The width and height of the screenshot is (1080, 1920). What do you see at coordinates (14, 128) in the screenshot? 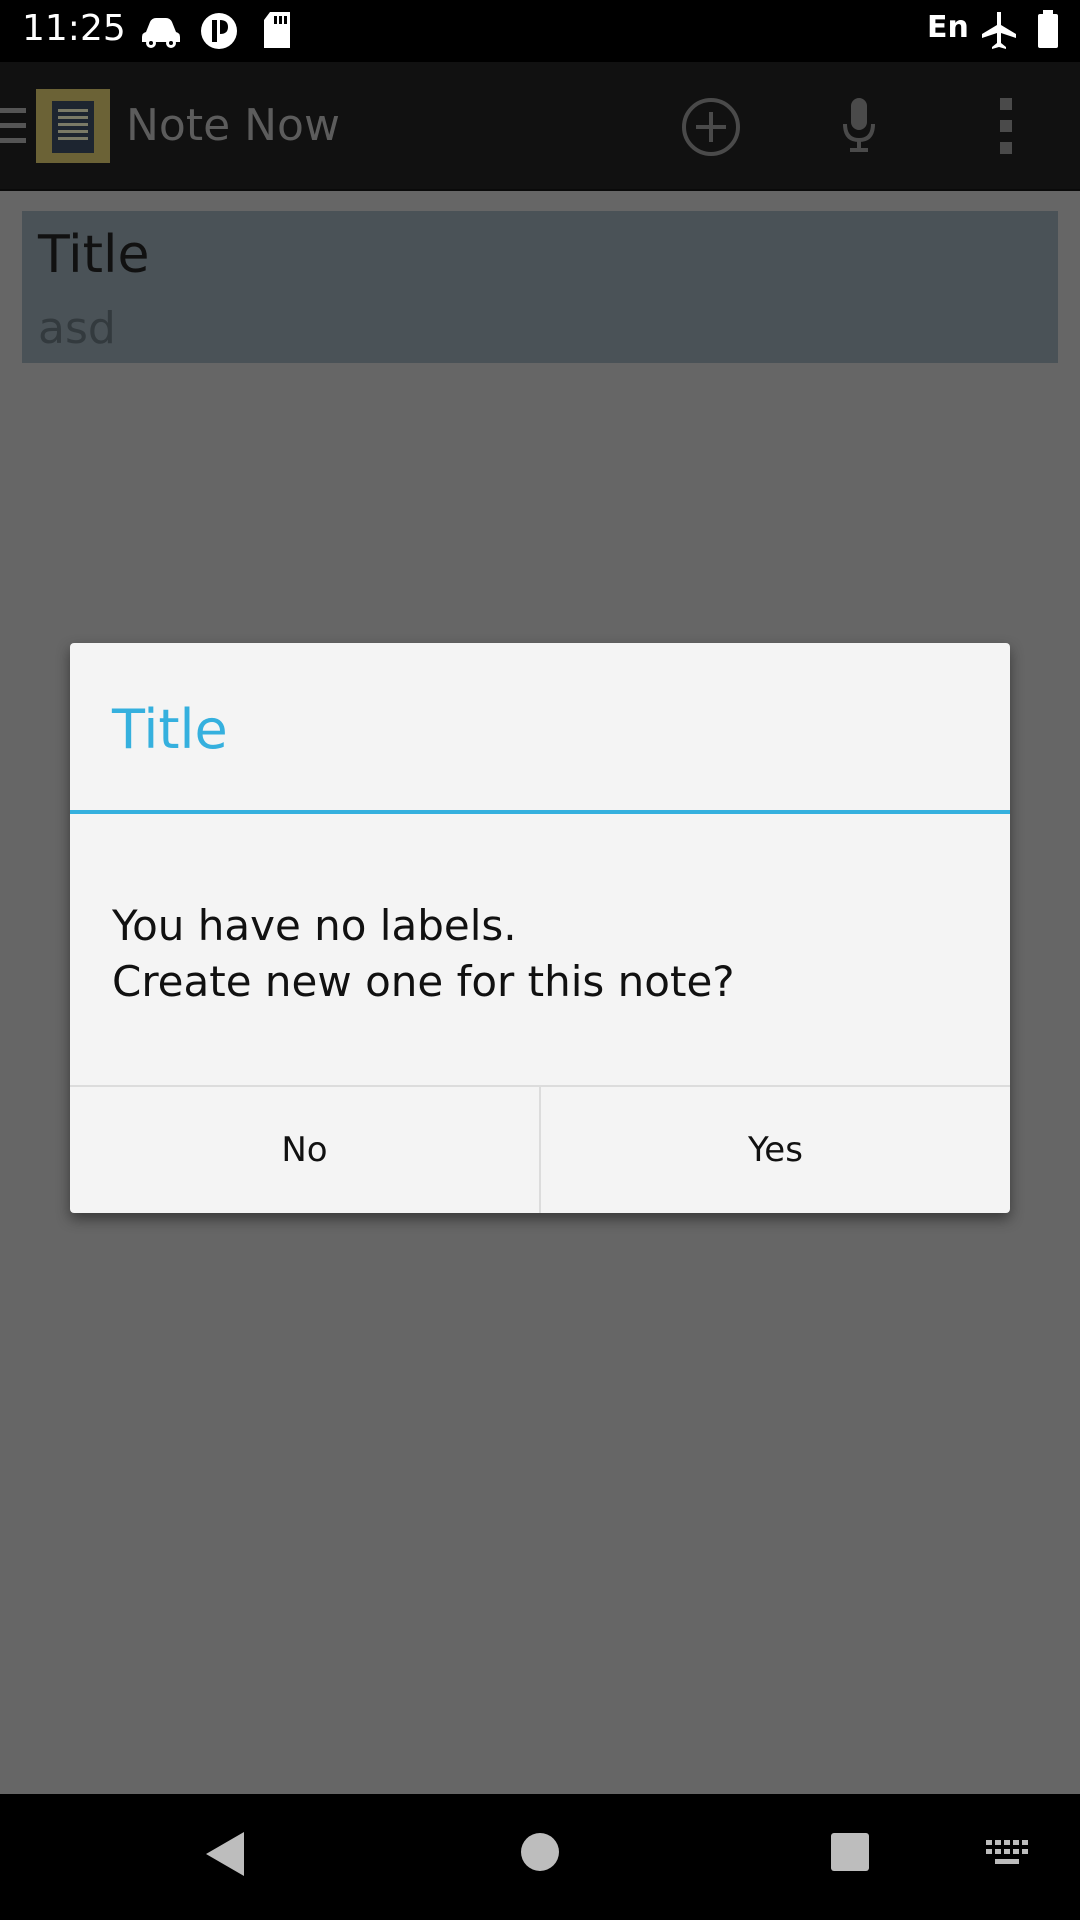
I see `menu-icon` at bounding box center [14, 128].